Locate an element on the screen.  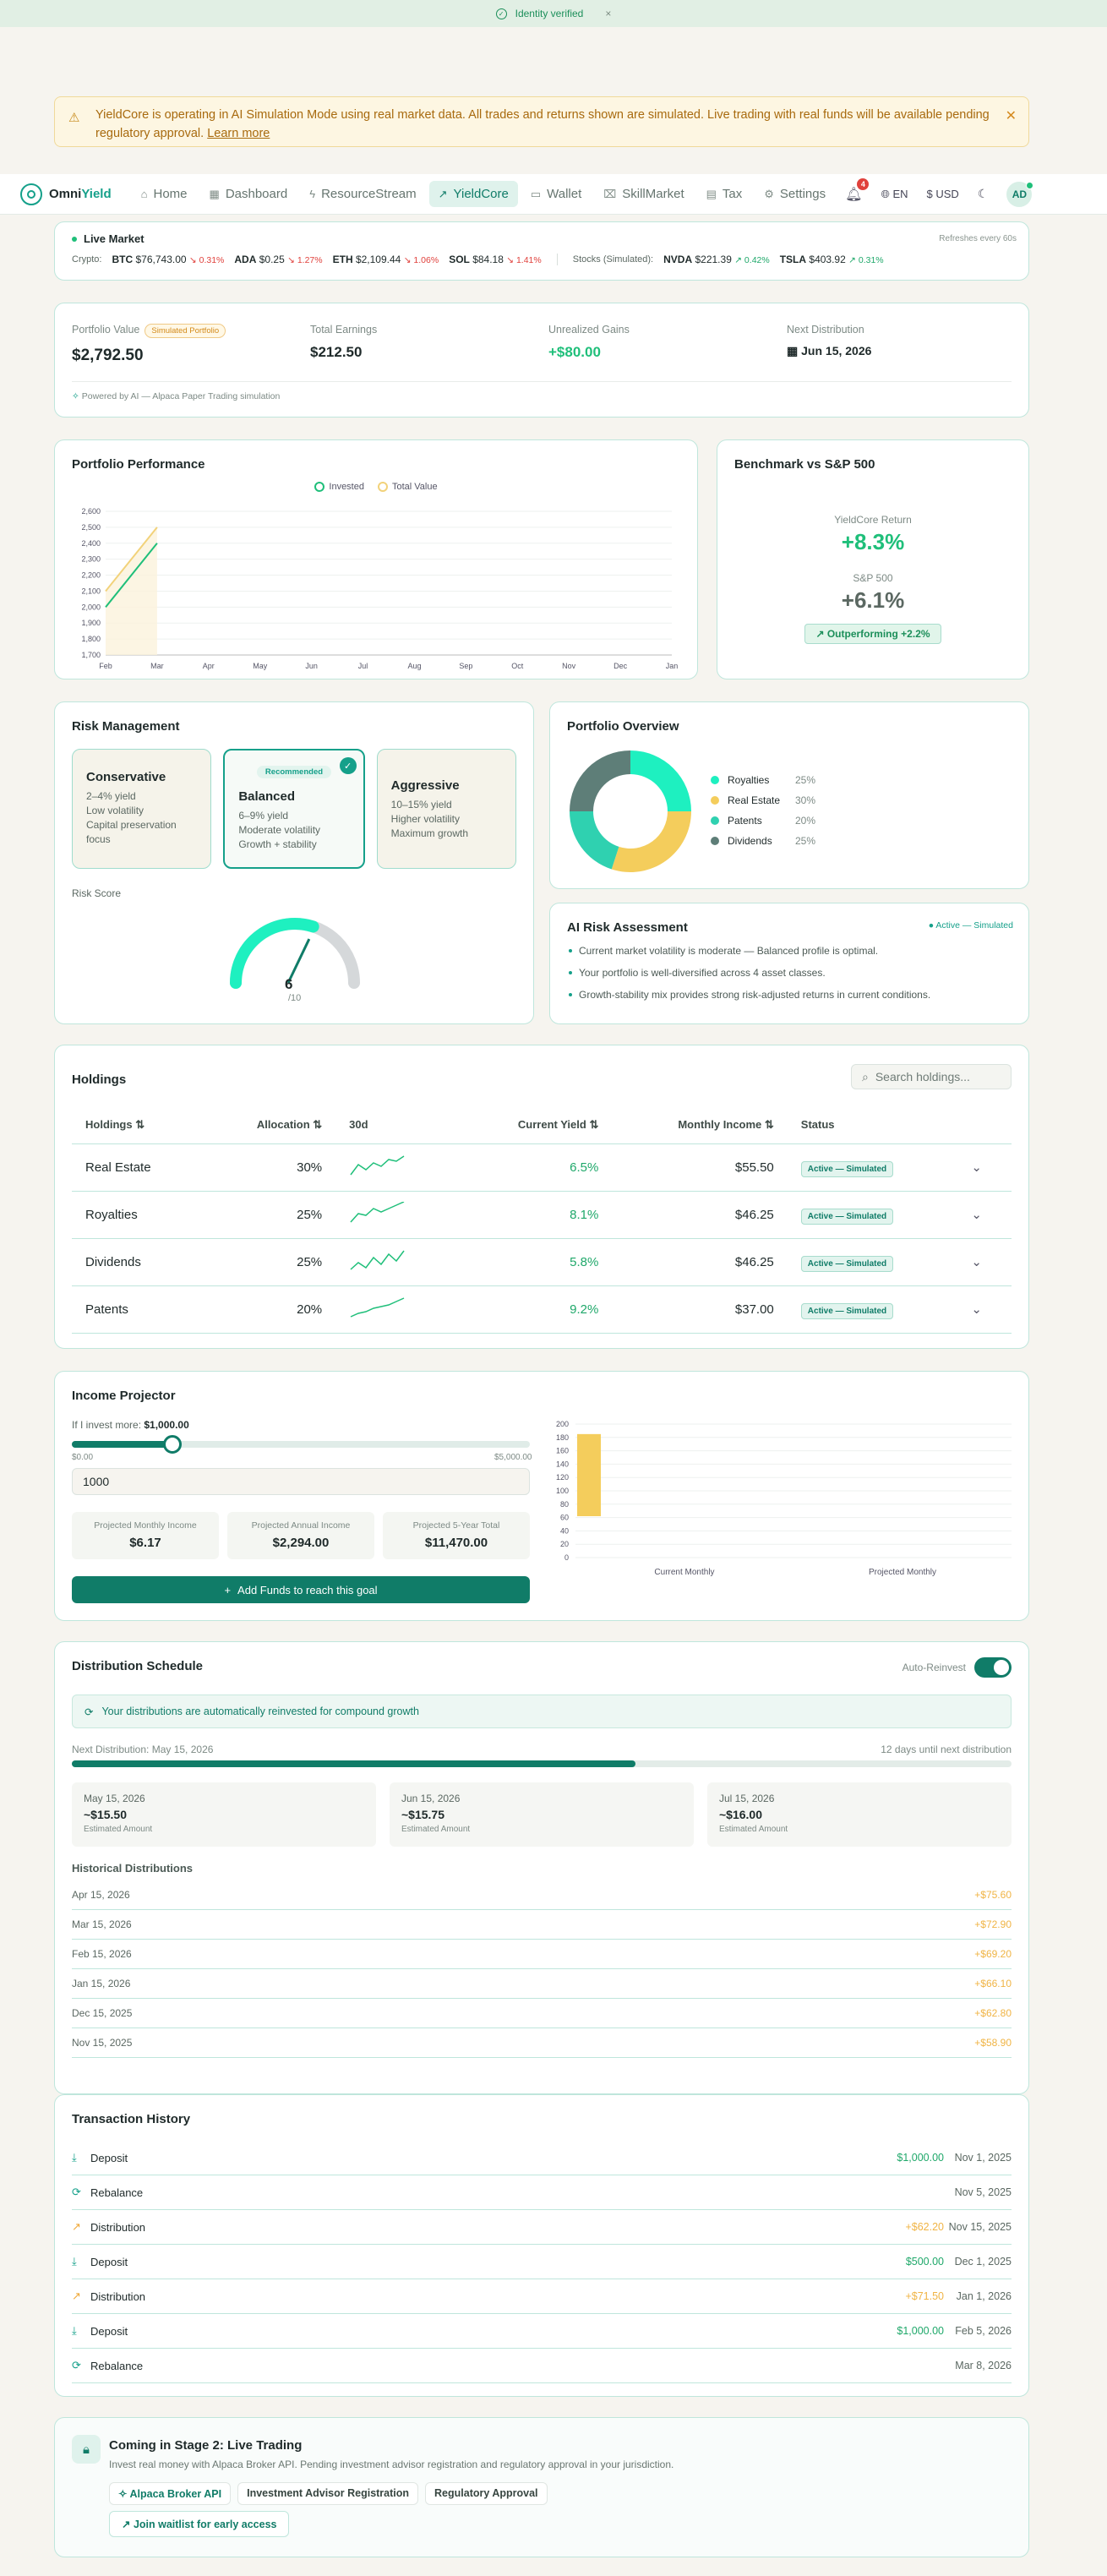
y-tick-label: 40 is located at coordinates (564, 1530).